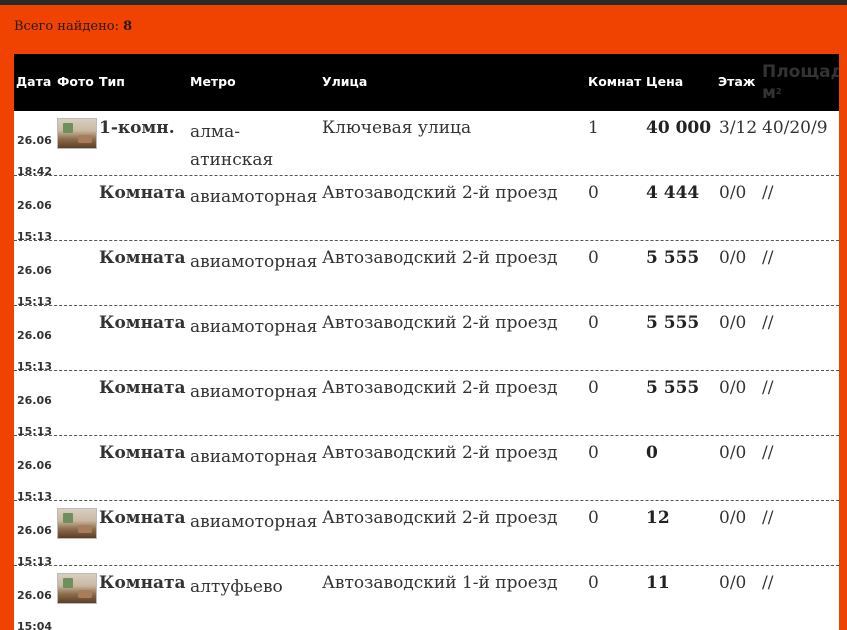 Image resolution: width=847 pixels, height=630 pixels. Describe the element at coordinates (769, 93) in the screenshot. I see `area-unit: м` at that location.